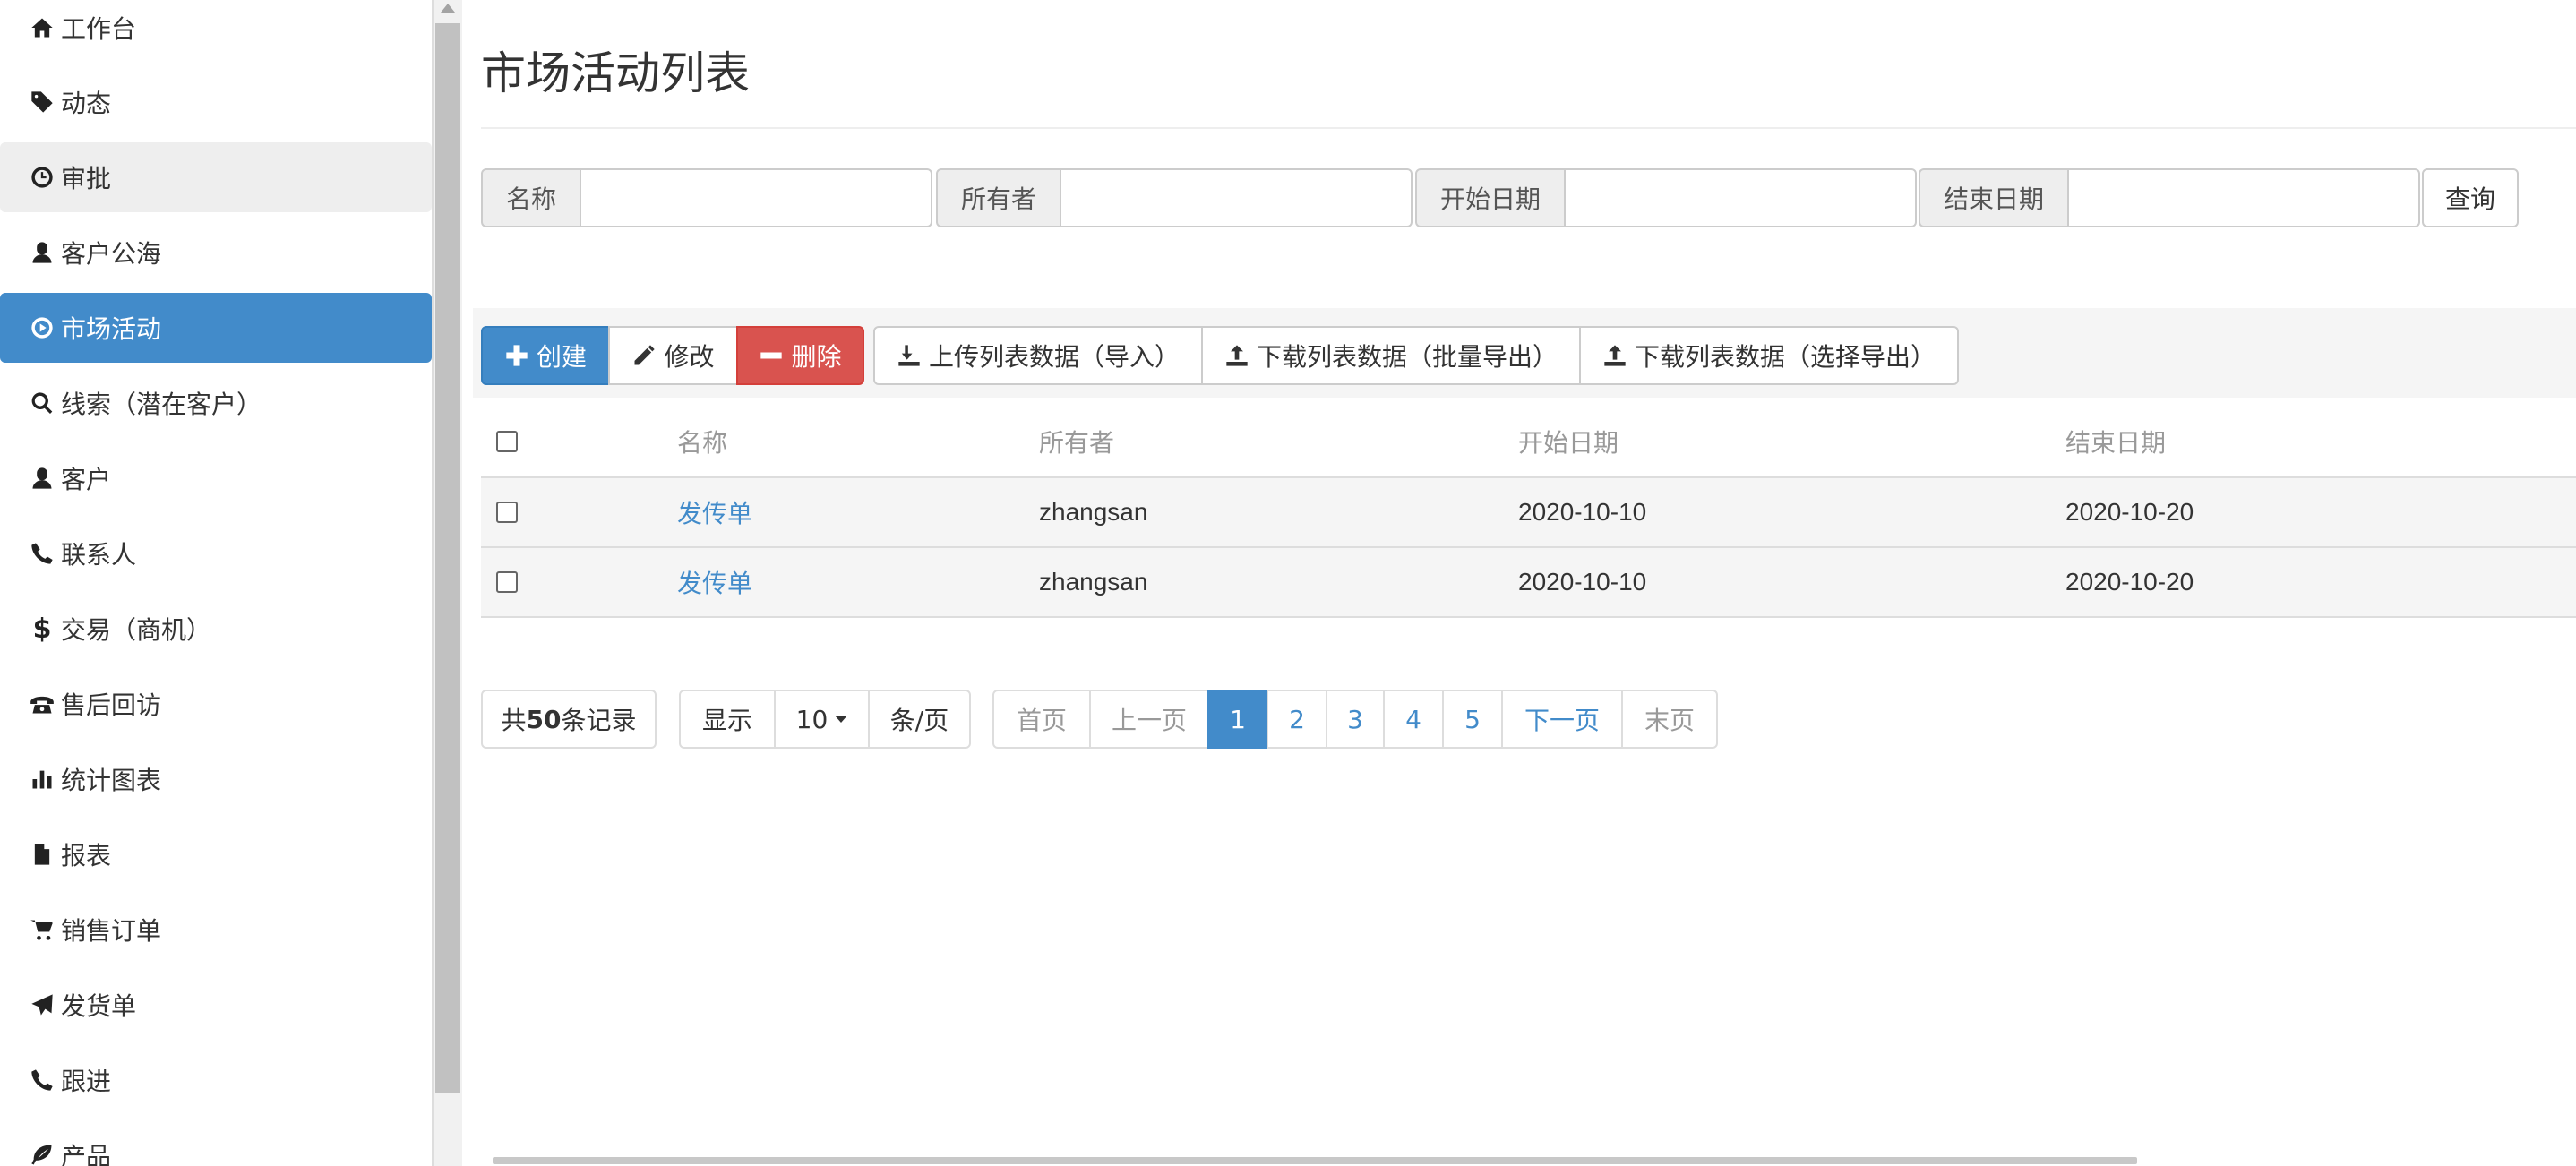 The height and width of the screenshot is (1166, 2576). What do you see at coordinates (216, 779) in the screenshot?
I see `sidebar-item-statistics: 统计图表` at bounding box center [216, 779].